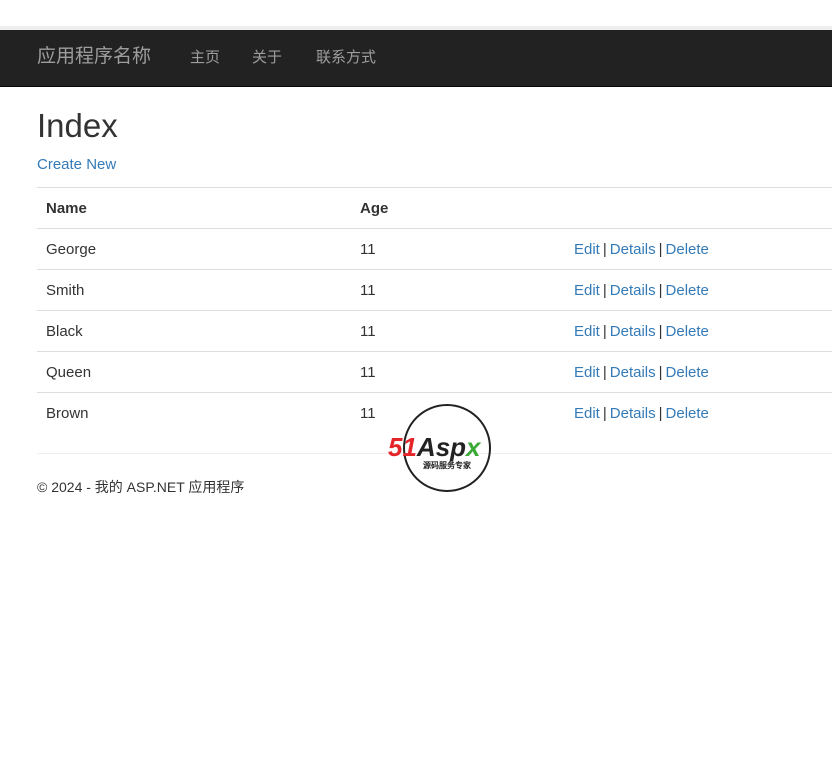 The height and width of the screenshot is (766, 832). Describe the element at coordinates (194, 208) in the screenshot. I see `column-header-name: Name` at that location.